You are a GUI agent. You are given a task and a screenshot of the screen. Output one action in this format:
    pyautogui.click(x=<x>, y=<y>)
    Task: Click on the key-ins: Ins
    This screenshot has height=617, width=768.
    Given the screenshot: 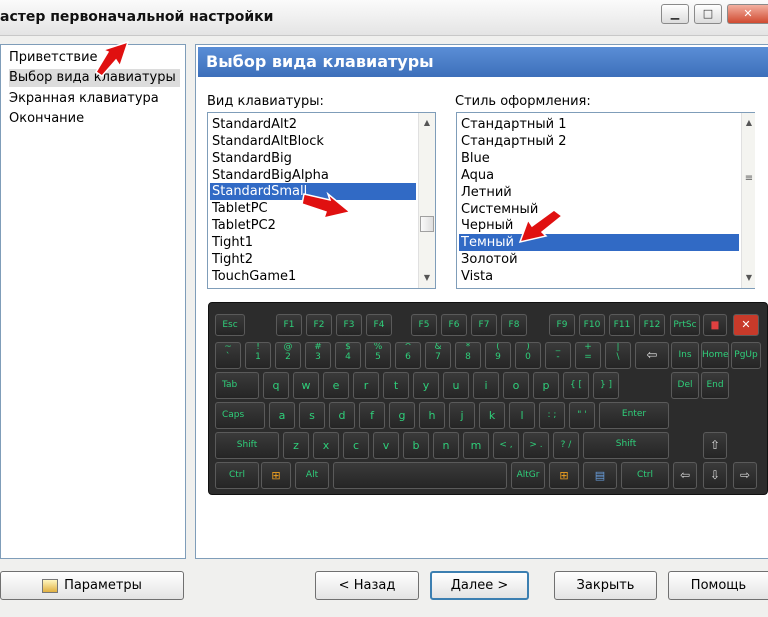 What is the action you would take?
    pyautogui.click(x=685, y=355)
    